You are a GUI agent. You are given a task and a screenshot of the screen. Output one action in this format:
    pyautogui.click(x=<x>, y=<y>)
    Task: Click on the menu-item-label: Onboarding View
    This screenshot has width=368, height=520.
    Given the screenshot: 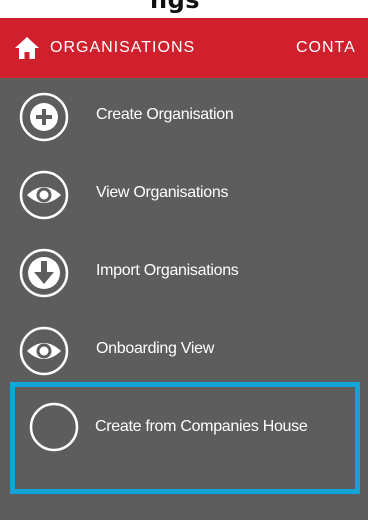 What is the action you would take?
    pyautogui.click(x=155, y=348)
    